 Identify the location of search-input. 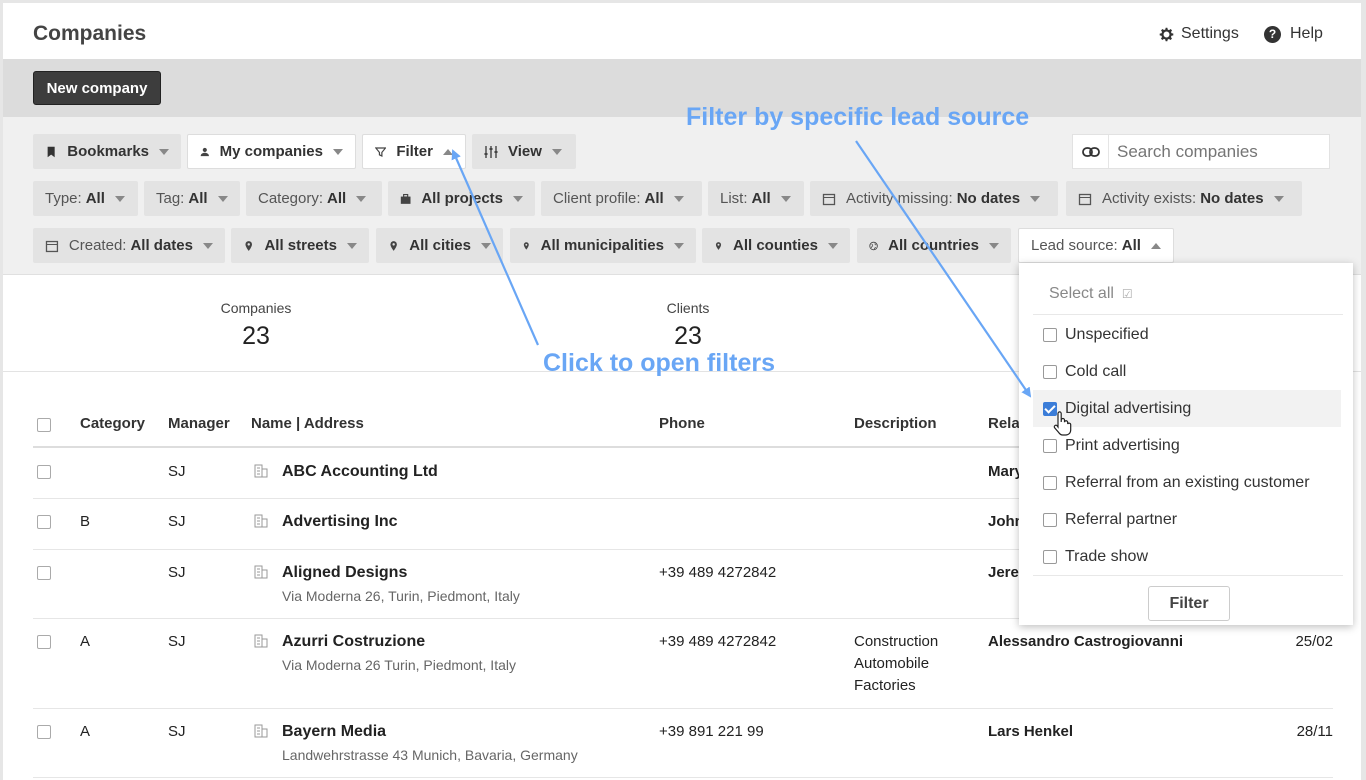
(1214, 151).